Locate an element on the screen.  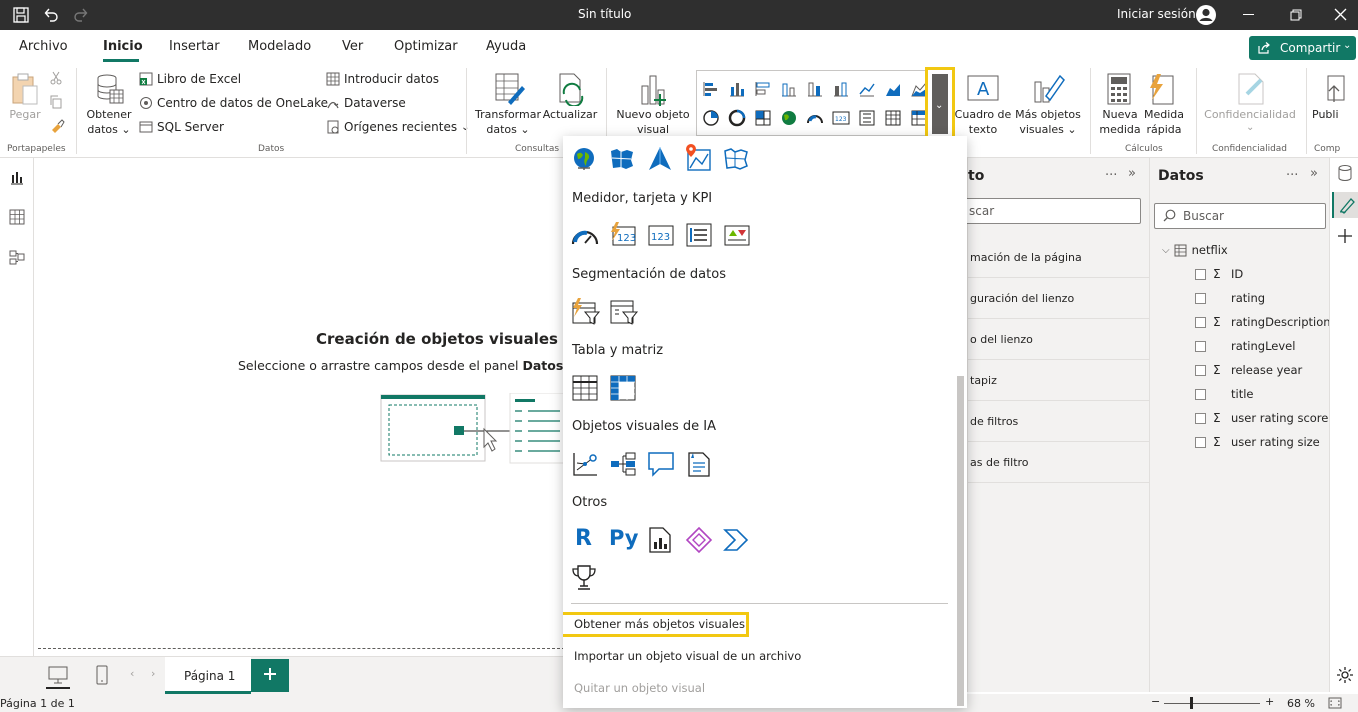
desktop-layout-icon is located at coordinates (58, 675).